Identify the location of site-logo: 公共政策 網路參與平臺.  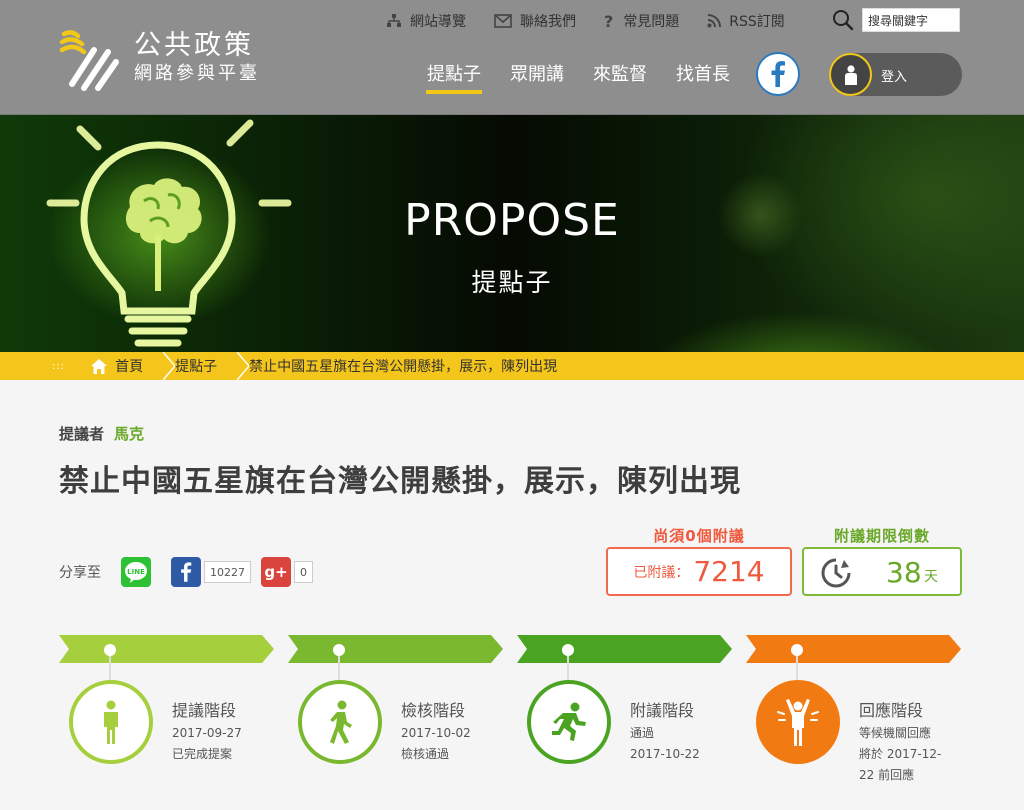
(159, 59).